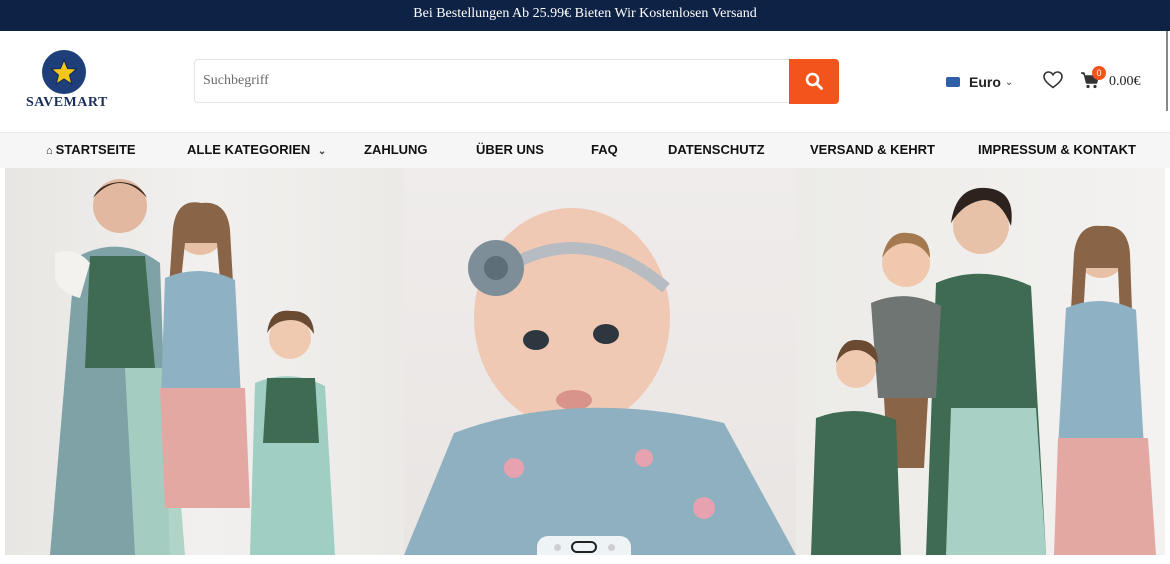  I want to click on currency-selector: Euro ⌄, so click(979, 82).